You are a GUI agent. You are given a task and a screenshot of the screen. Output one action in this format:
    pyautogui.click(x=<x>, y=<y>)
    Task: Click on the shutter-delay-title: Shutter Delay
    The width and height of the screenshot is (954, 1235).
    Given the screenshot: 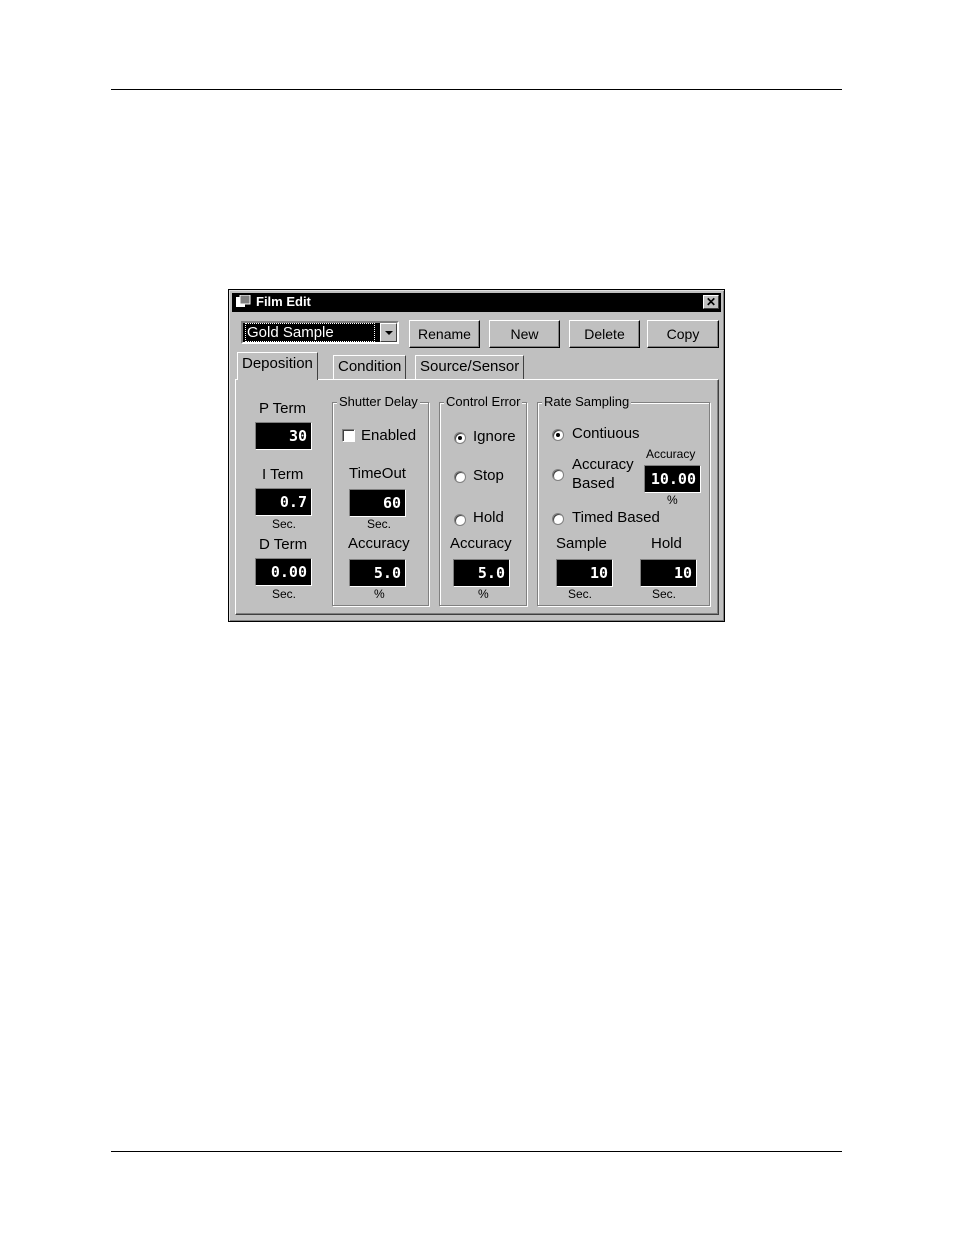 What is the action you would take?
    pyautogui.click(x=378, y=401)
    